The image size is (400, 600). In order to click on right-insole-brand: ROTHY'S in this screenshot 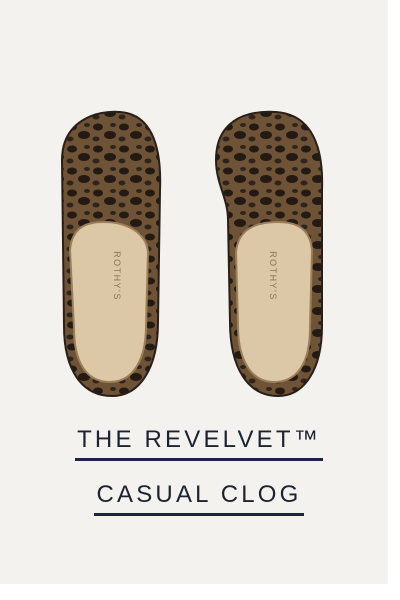, I will do `click(273, 276)`.